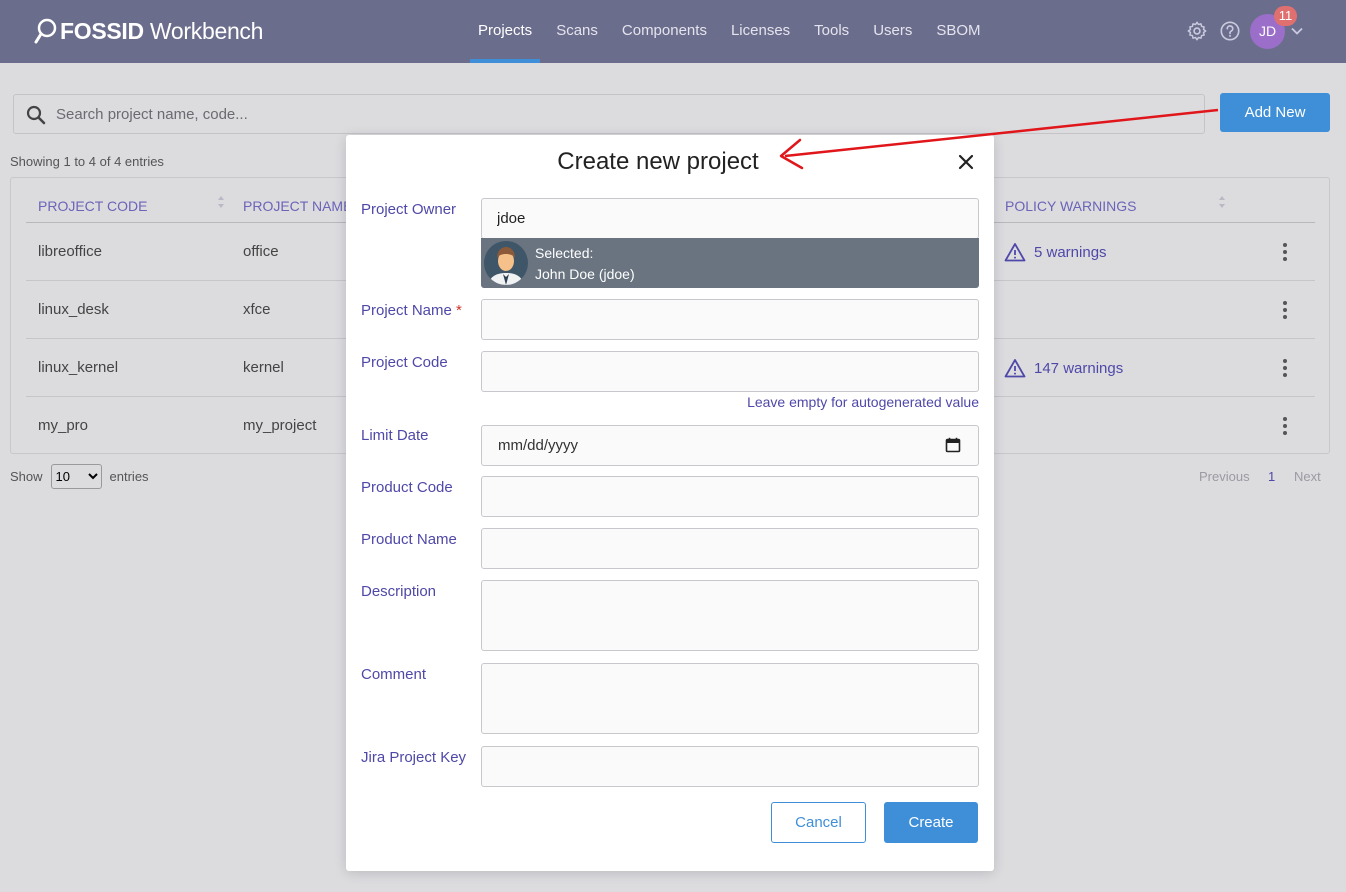 The image size is (1346, 892). I want to click on selected-label: Selected:, so click(564, 253).